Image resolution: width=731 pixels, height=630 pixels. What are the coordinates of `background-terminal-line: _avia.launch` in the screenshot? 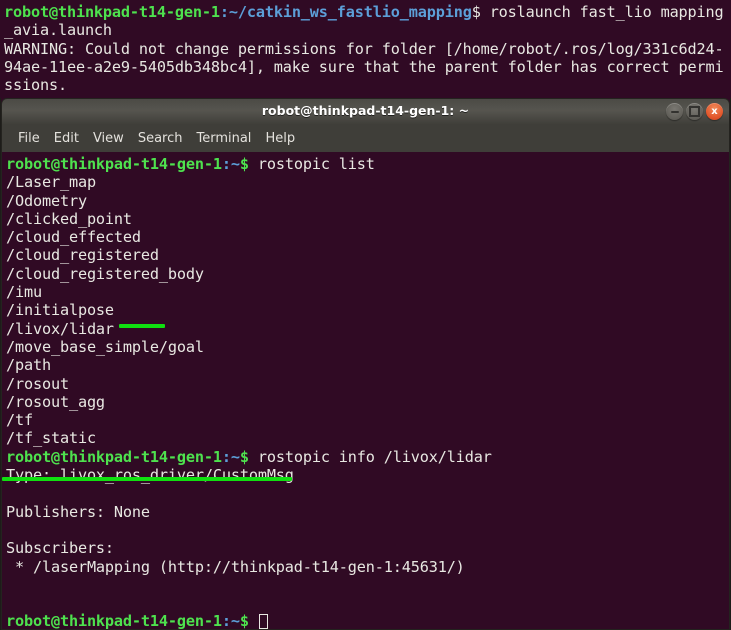 It's located at (365, 30).